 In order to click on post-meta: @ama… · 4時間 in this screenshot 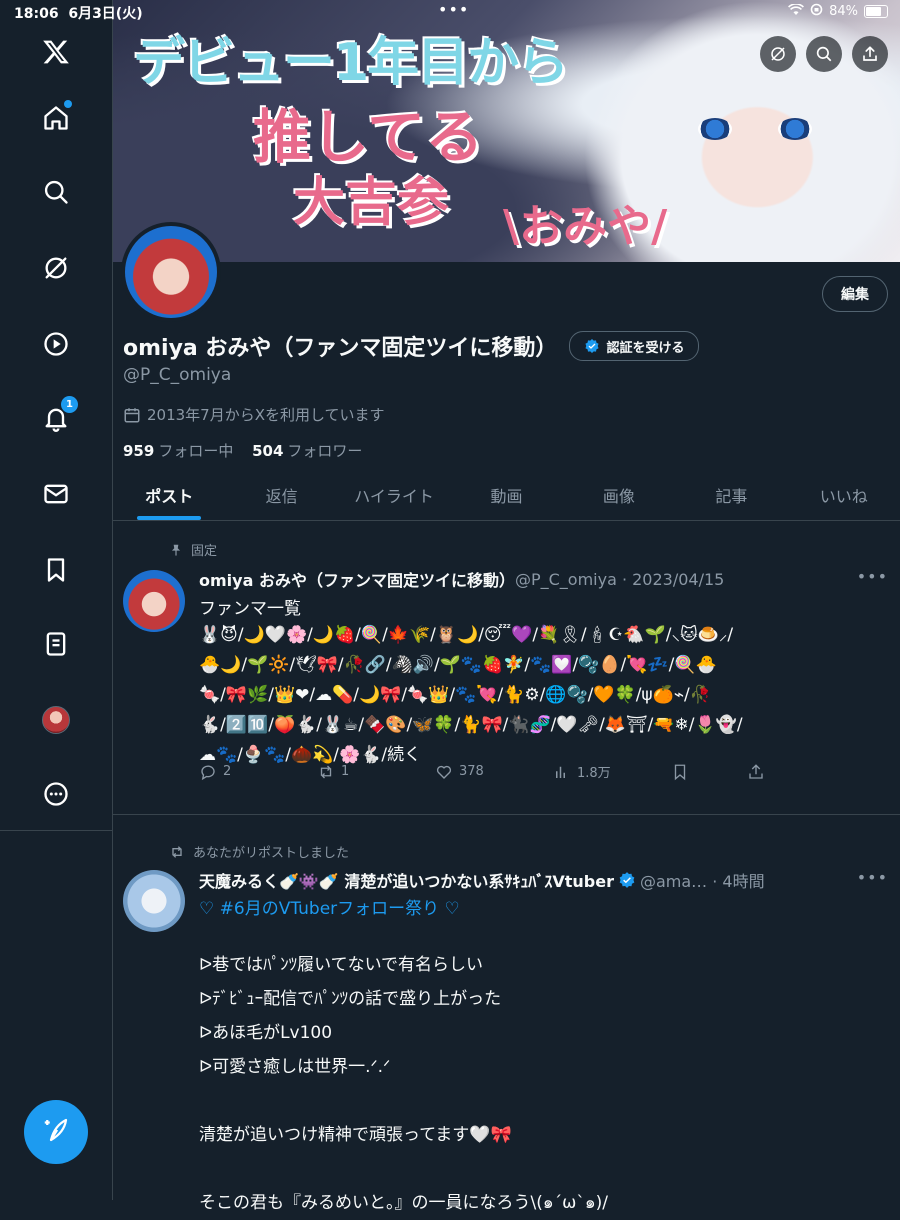, I will do `click(702, 880)`.